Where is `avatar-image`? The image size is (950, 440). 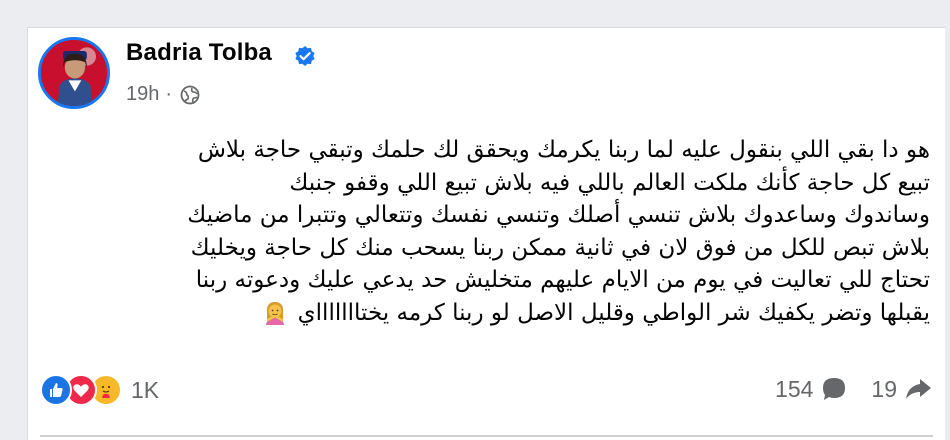
avatar-image is located at coordinates (74, 73).